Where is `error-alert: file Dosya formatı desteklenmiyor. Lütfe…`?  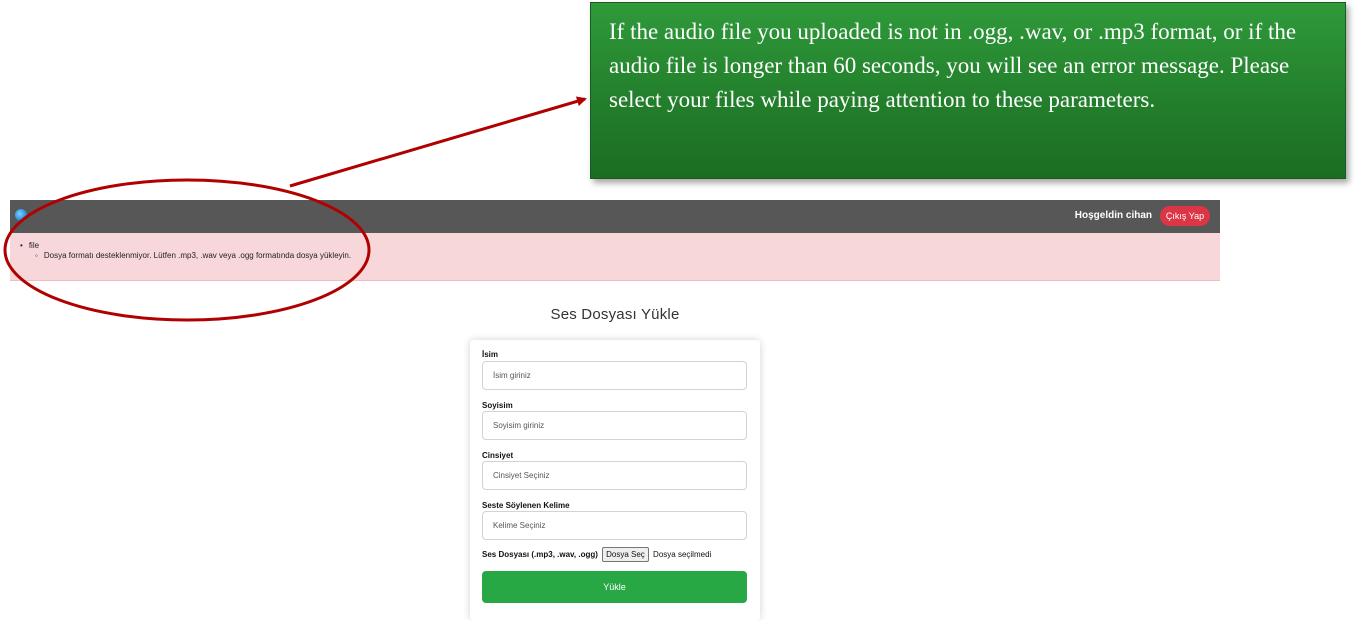
error-alert: file Dosya formatı desteklenmiyor. Lütfe… is located at coordinates (615, 257).